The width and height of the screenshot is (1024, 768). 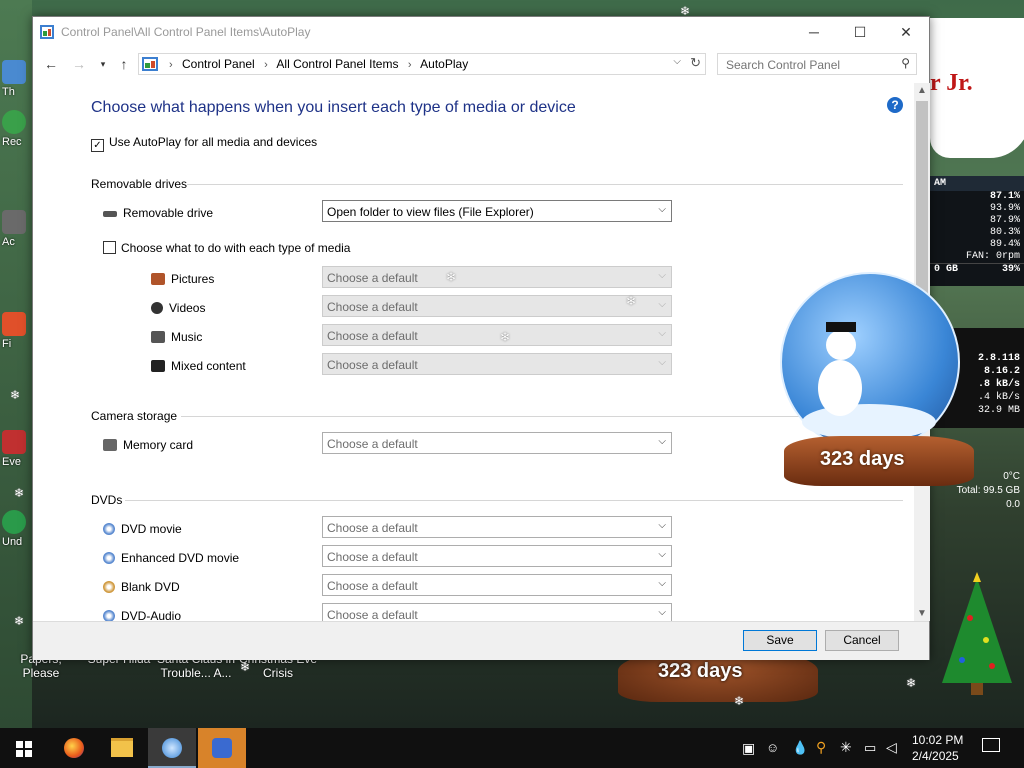 What do you see at coordinates (937, 748) in the screenshot?
I see `taskbar-clock: 10:02 PM 2/4/2025` at bounding box center [937, 748].